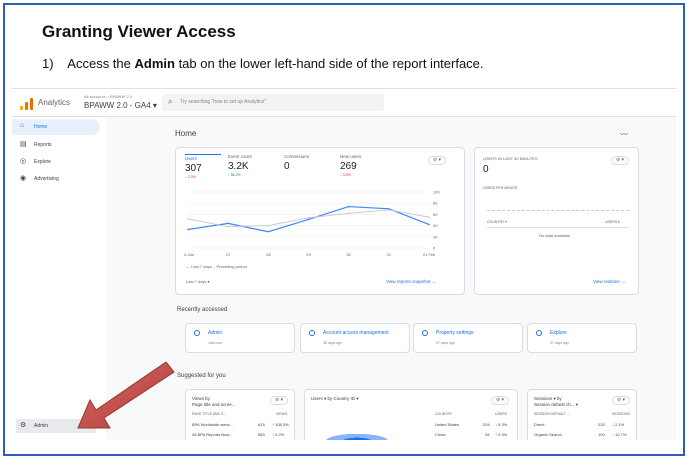  Describe the element at coordinates (54, 102) in the screenshot. I see `app-name: Analytics` at that location.